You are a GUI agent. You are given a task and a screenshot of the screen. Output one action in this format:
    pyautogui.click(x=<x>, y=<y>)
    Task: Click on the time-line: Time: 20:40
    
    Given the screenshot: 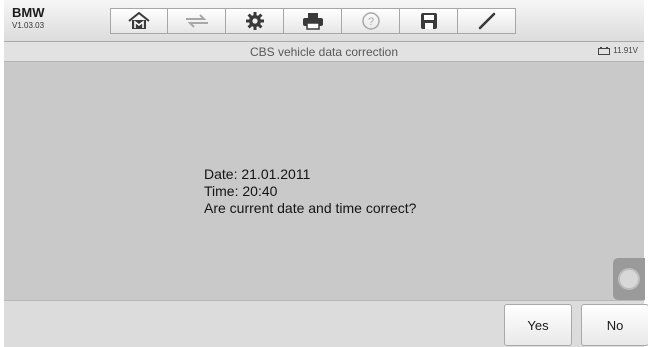 What is the action you would take?
    pyautogui.click(x=241, y=191)
    